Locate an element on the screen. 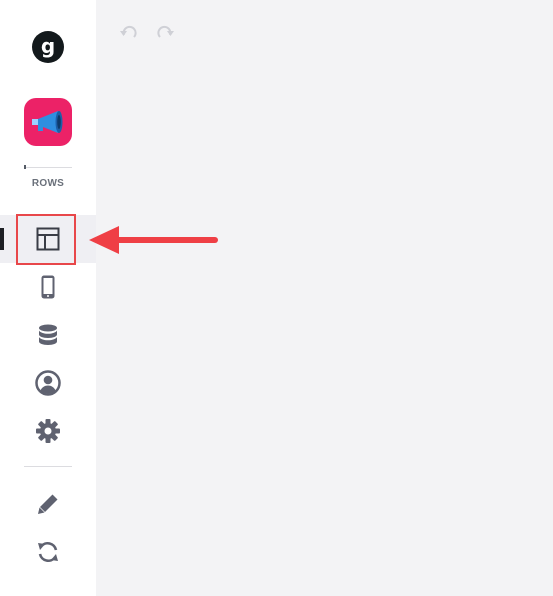 This screenshot has width=553, height=596. sidebar-item-settings is located at coordinates (48, 431).